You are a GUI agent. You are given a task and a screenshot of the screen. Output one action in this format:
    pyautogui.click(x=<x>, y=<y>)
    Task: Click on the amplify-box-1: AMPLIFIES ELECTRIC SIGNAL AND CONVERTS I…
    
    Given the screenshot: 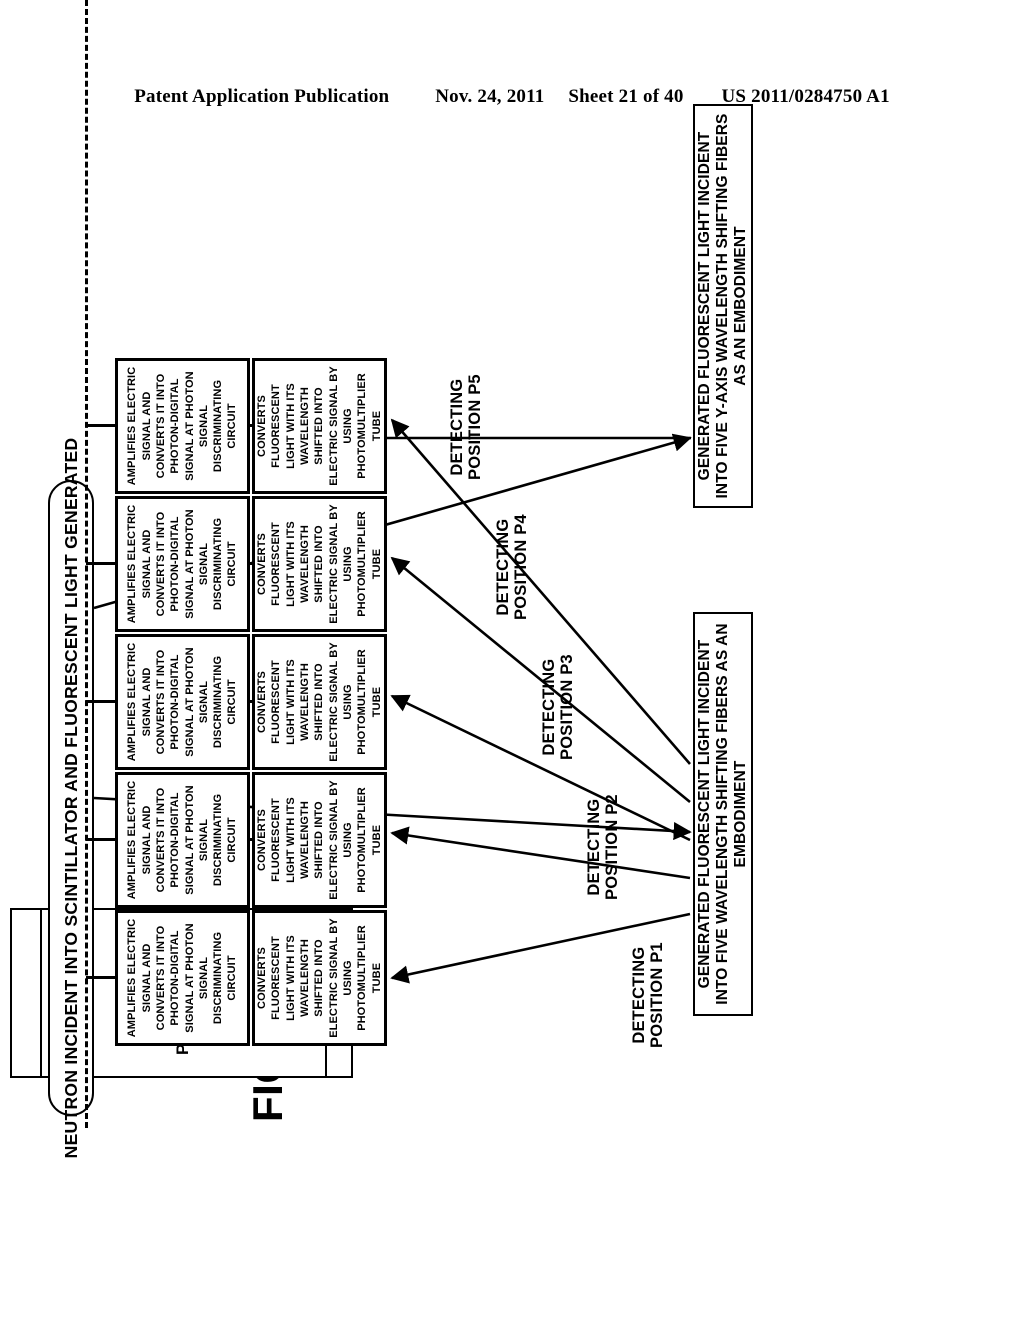 What is the action you would take?
    pyautogui.click(x=182, y=978)
    